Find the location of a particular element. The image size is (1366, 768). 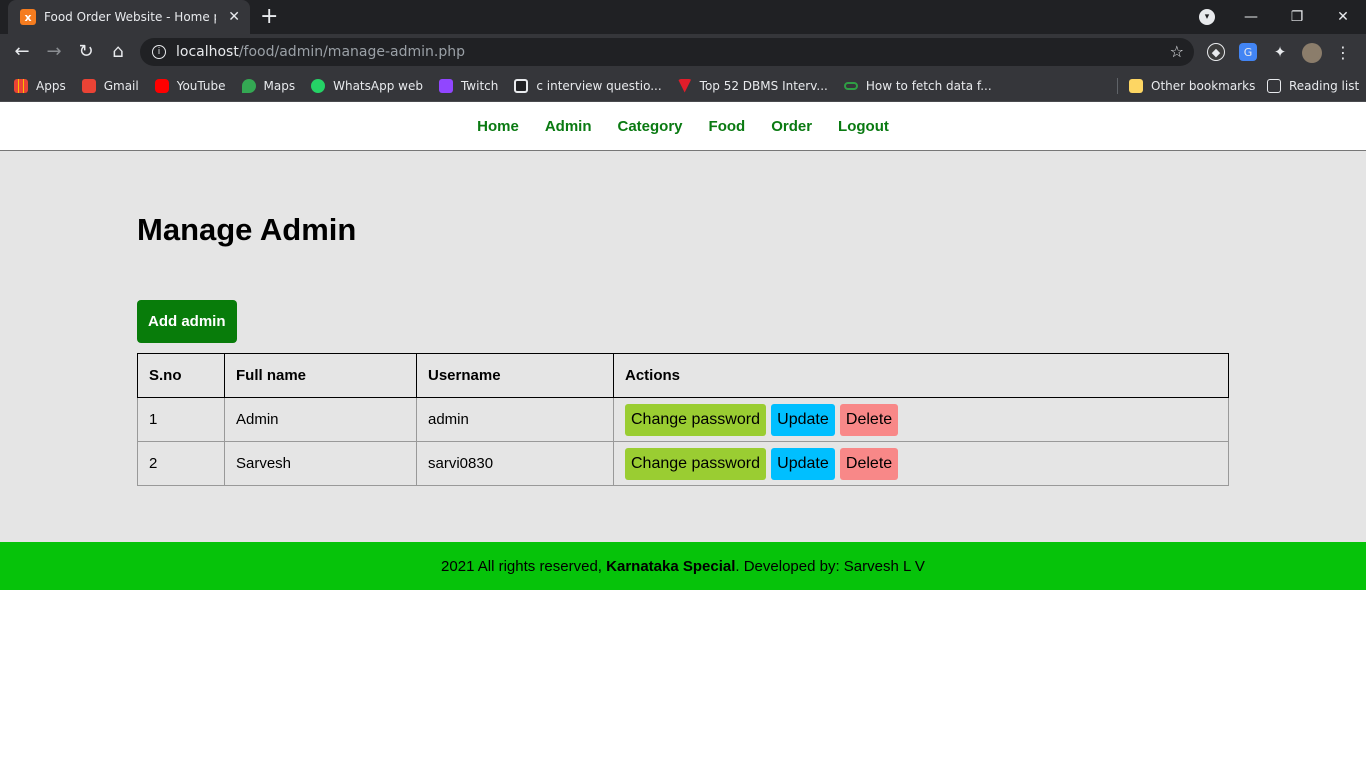

other-bookmarks-label: Other bookmarks is located at coordinates (1203, 86).